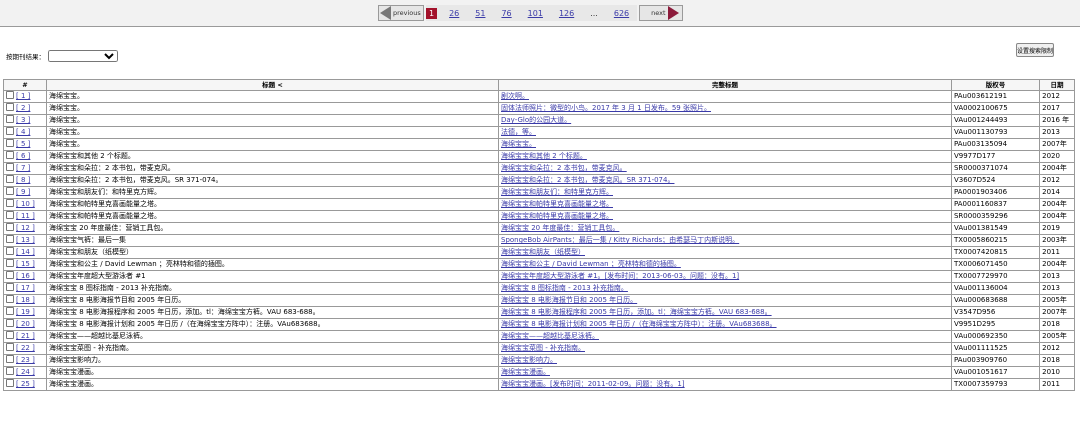 The height and width of the screenshot is (421, 1080). What do you see at coordinates (1057, 276) in the screenshot?
I see `date-cell: 2013` at bounding box center [1057, 276].